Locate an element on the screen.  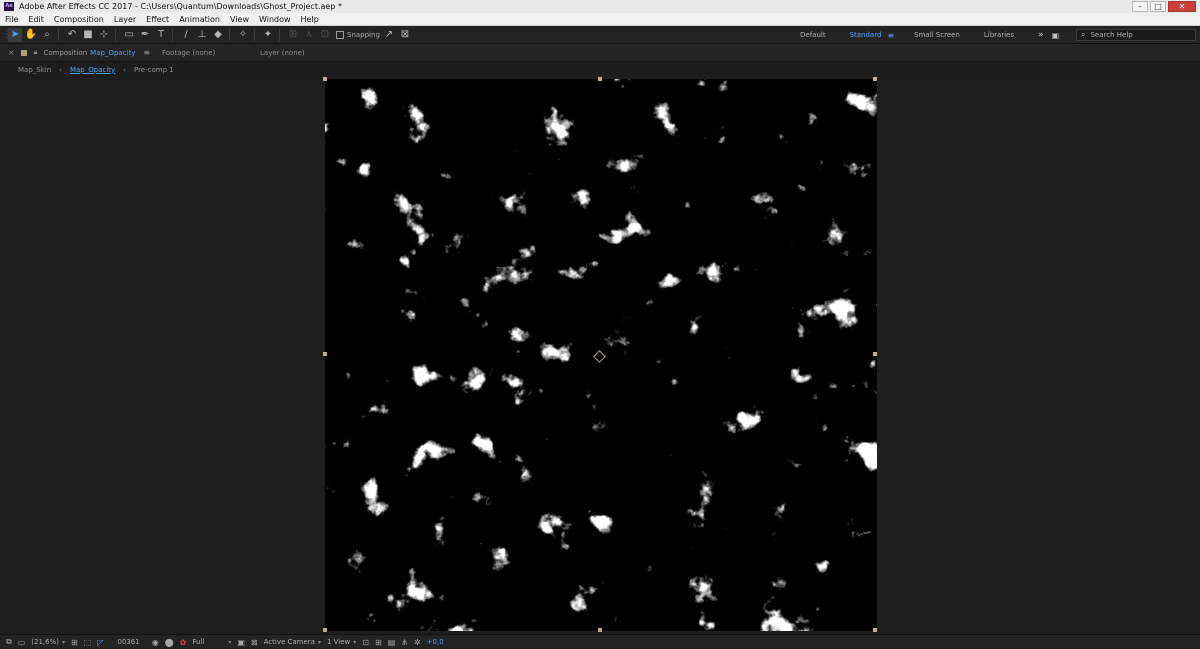
layer-tab: Layer (none) is located at coordinates (282, 53).